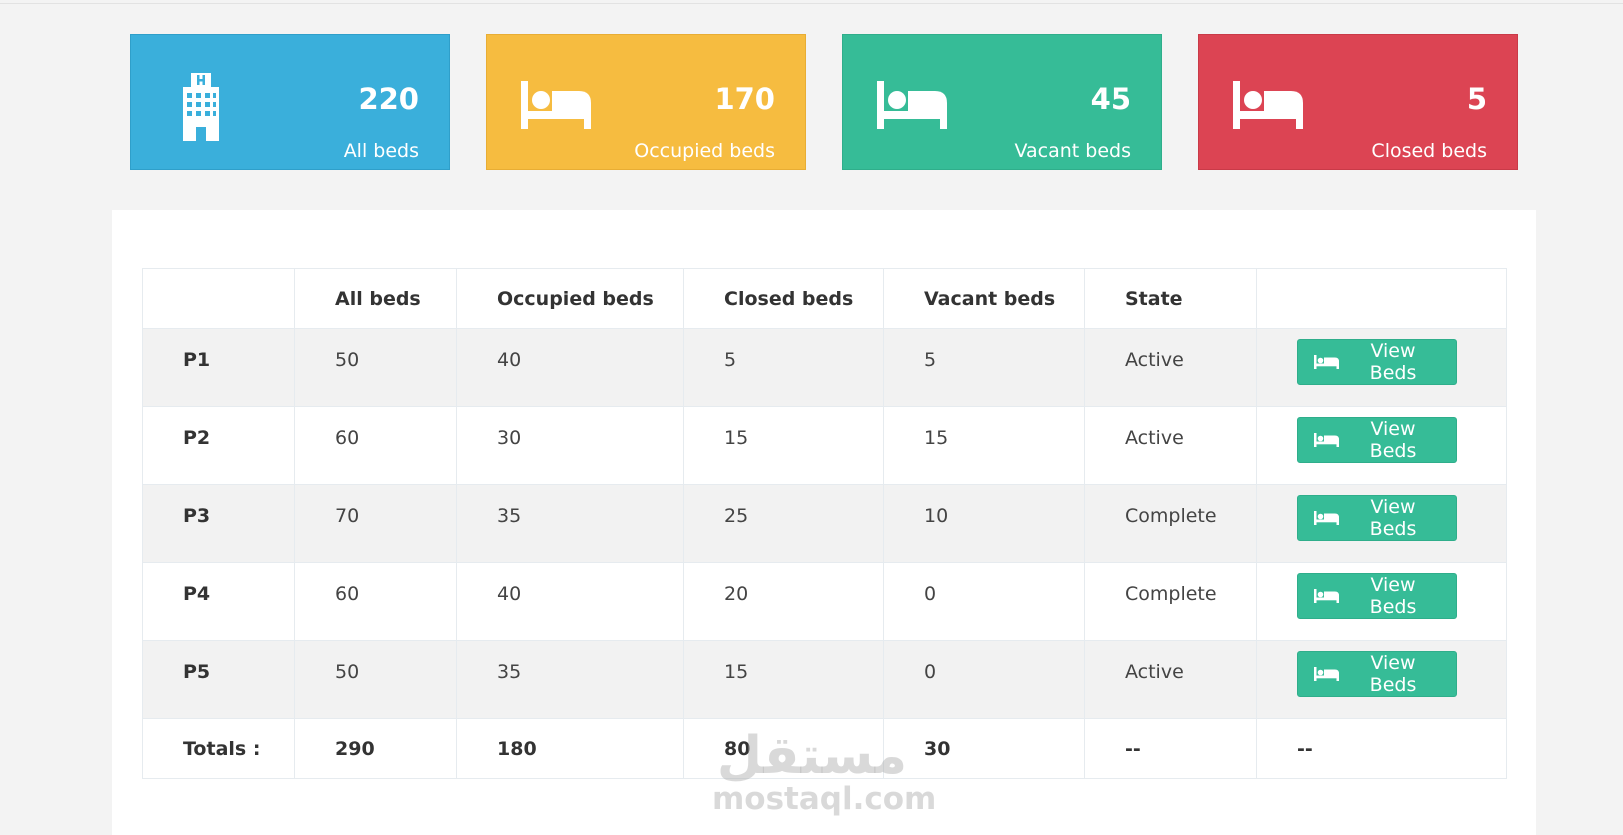  I want to click on cell-all-beds: 70, so click(375, 523).